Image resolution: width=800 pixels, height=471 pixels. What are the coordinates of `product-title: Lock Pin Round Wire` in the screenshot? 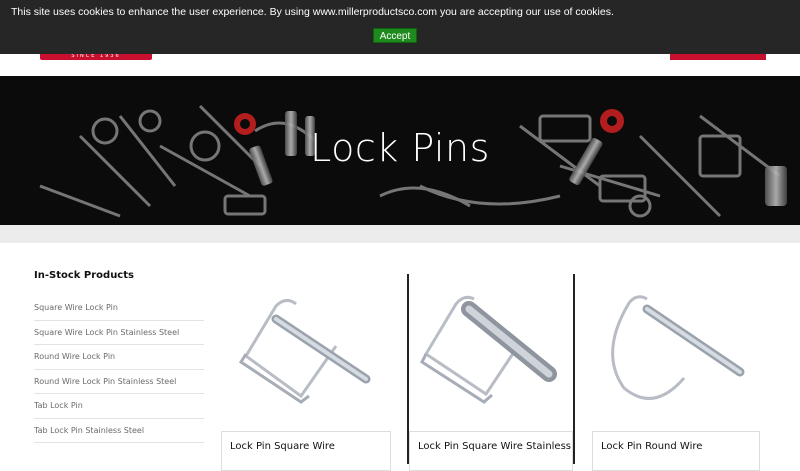 It's located at (676, 451).